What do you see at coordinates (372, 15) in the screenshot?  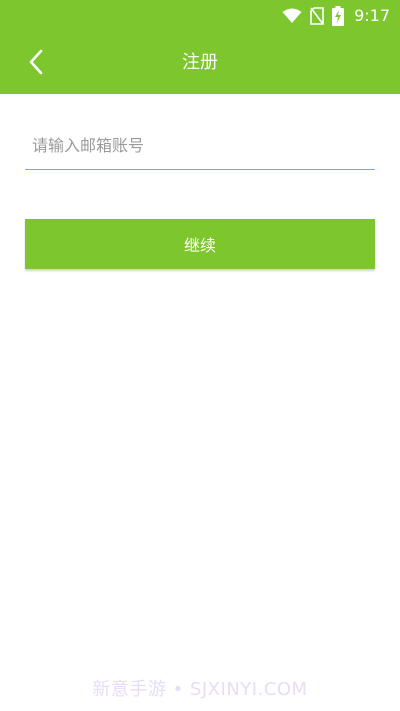 I see `status-time: 9:17` at bounding box center [372, 15].